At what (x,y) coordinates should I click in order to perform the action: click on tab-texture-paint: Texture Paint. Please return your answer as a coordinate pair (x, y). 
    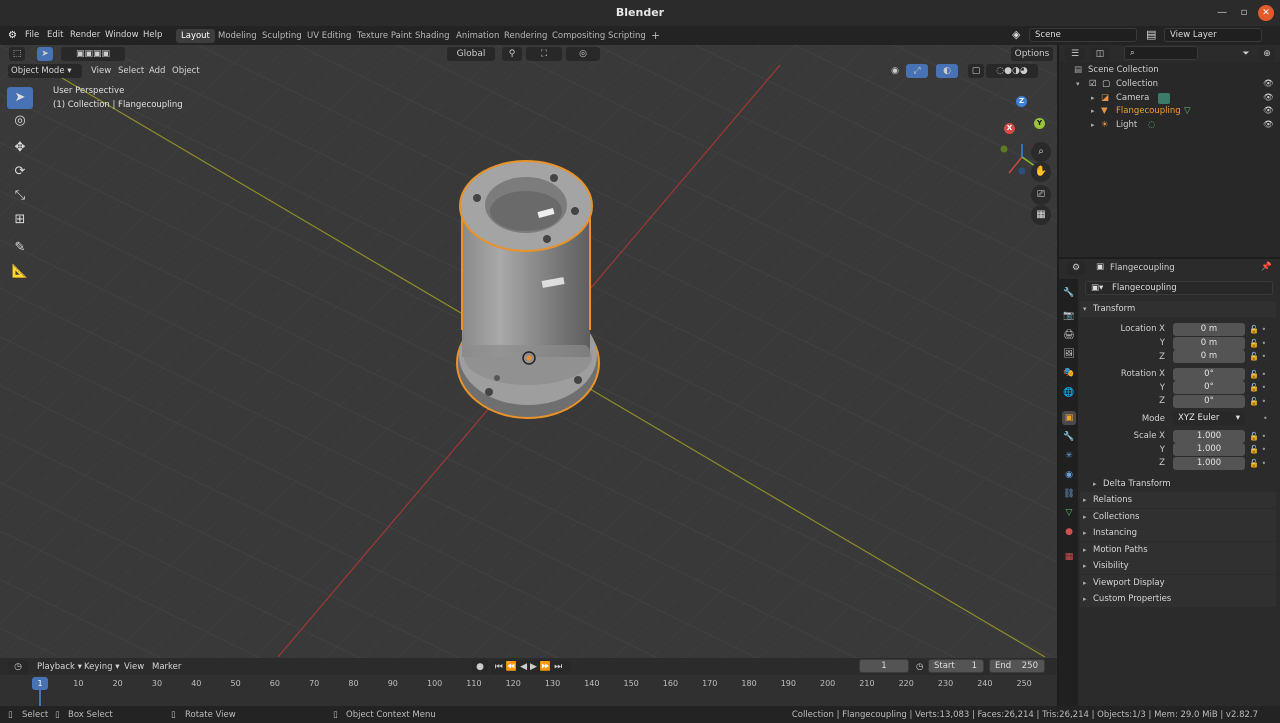
    Looking at the image, I should click on (384, 36).